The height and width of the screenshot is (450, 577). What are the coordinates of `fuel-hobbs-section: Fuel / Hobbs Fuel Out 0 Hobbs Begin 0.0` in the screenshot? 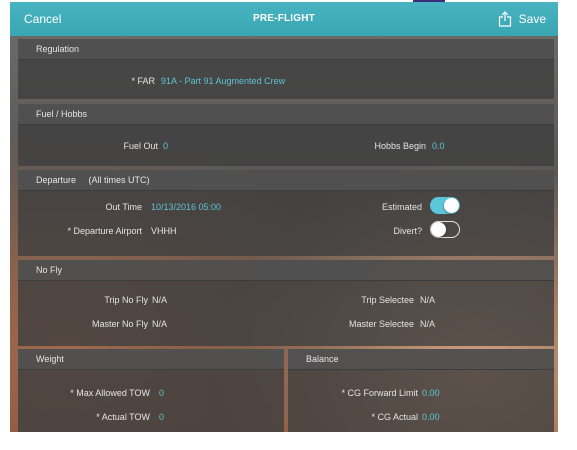 It's located at (286, 135).